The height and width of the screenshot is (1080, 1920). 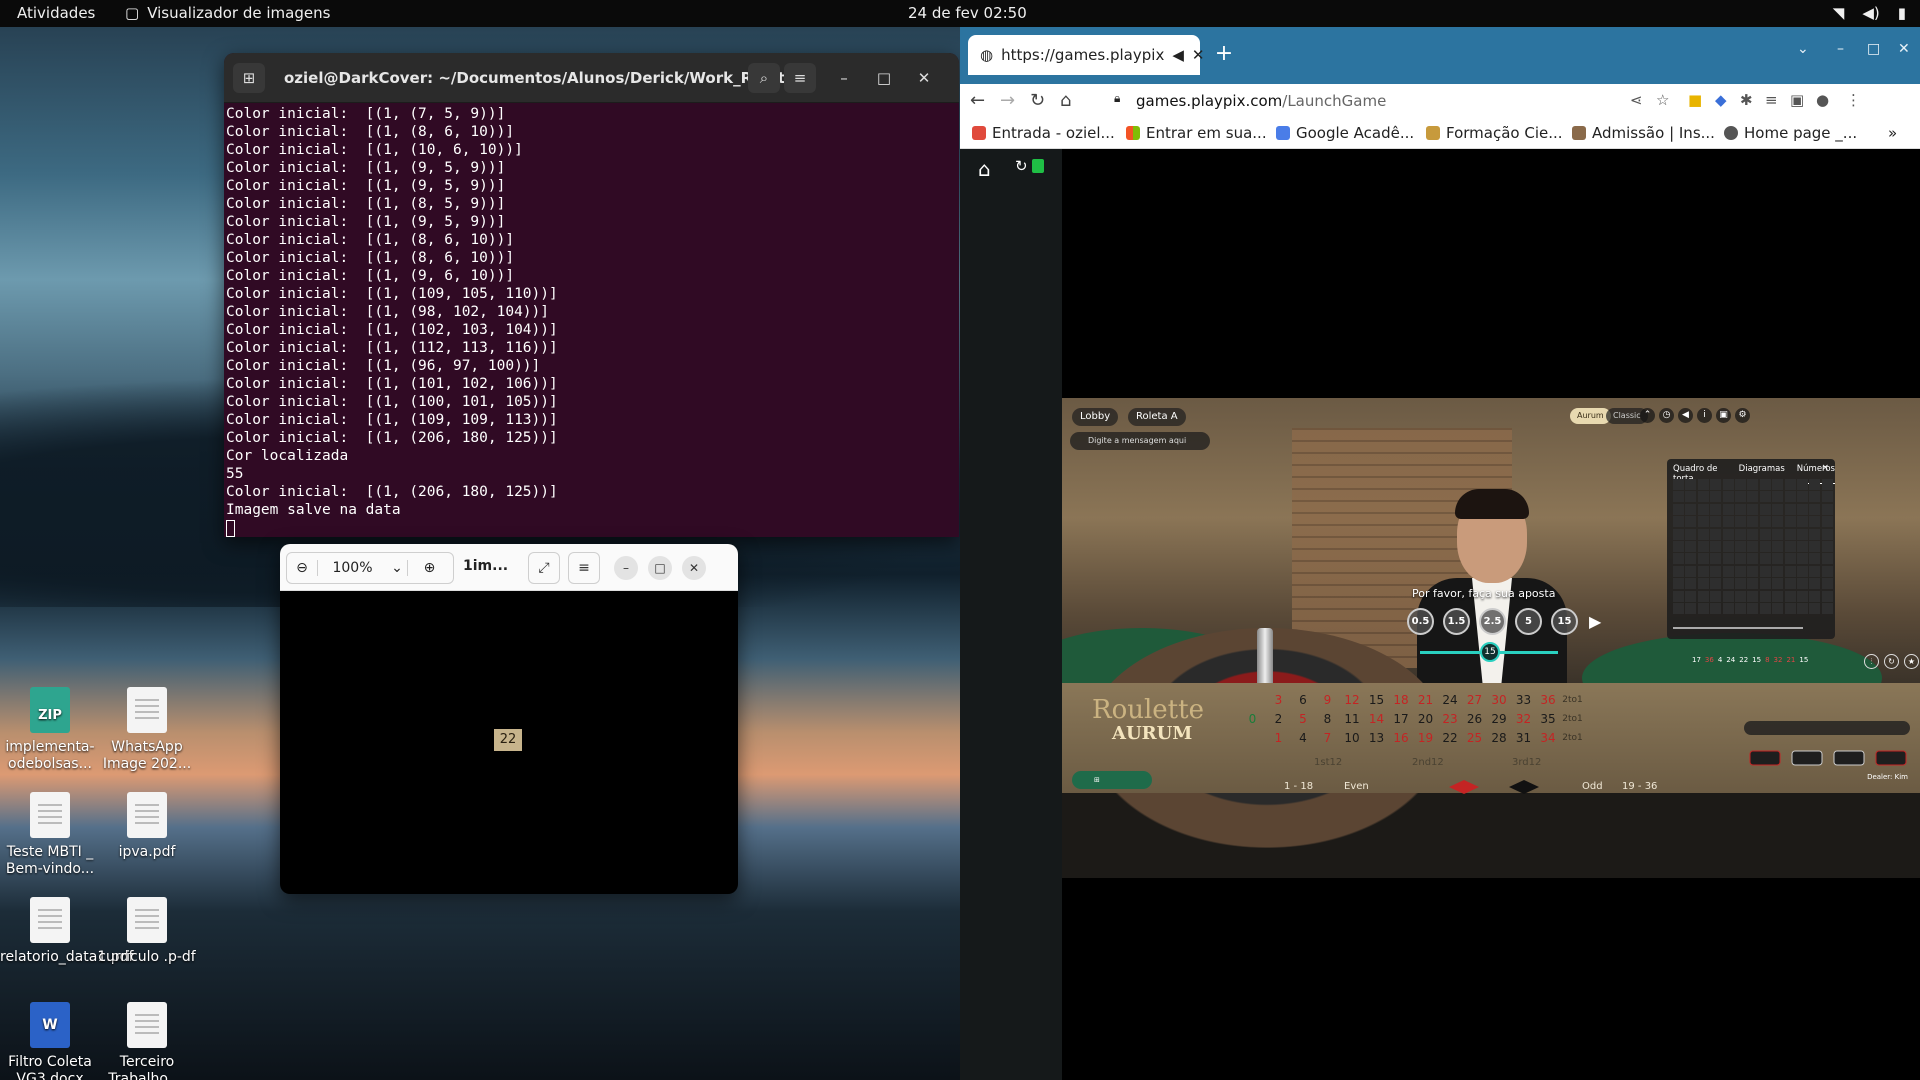 What do you see at coordinates (544, 568) in the screenshot?
I see `fullscreen-icon: ⤢` at bounding box center [544, 568].